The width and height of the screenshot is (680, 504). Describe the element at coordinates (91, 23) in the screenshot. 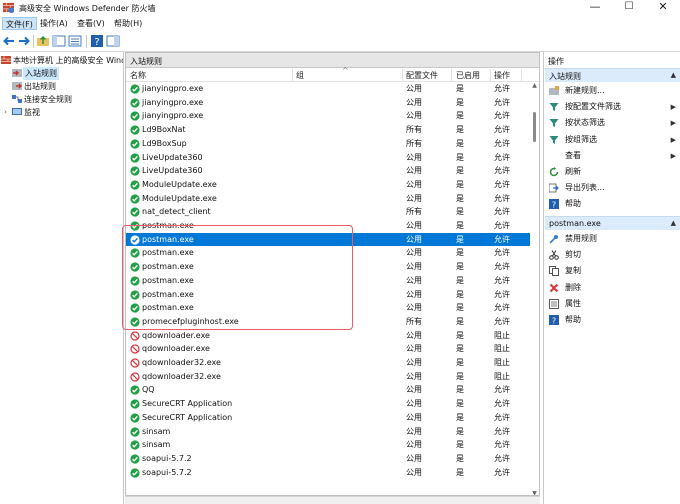

I see `menu-view: 查看(V)` at that location.